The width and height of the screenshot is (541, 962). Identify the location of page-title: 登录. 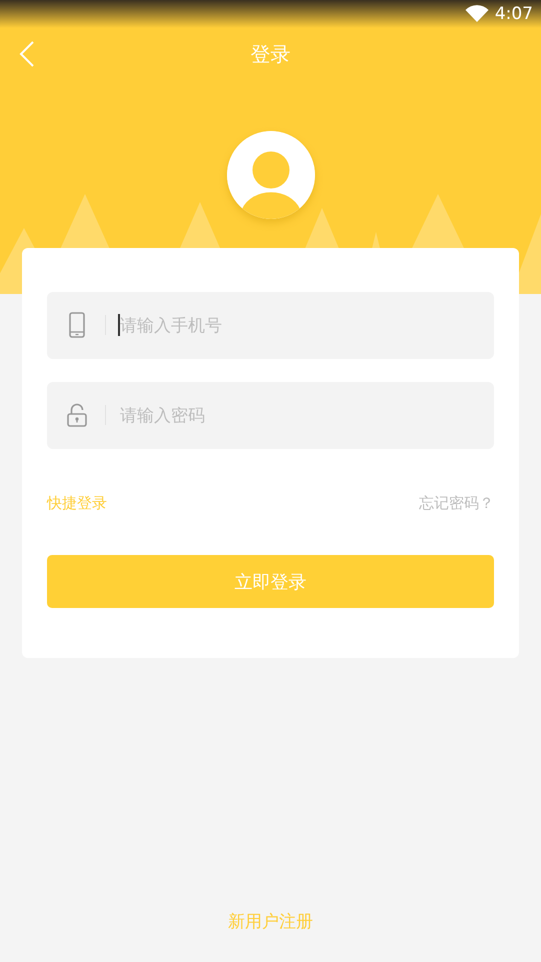
(270, 54).